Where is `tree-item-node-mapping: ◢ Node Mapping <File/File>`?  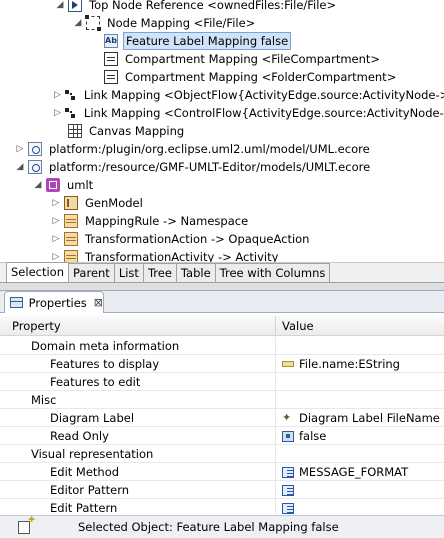
tree-item-node-mapping: ◢ Node Mapping <File/File> is located at coordinates (222, 23).